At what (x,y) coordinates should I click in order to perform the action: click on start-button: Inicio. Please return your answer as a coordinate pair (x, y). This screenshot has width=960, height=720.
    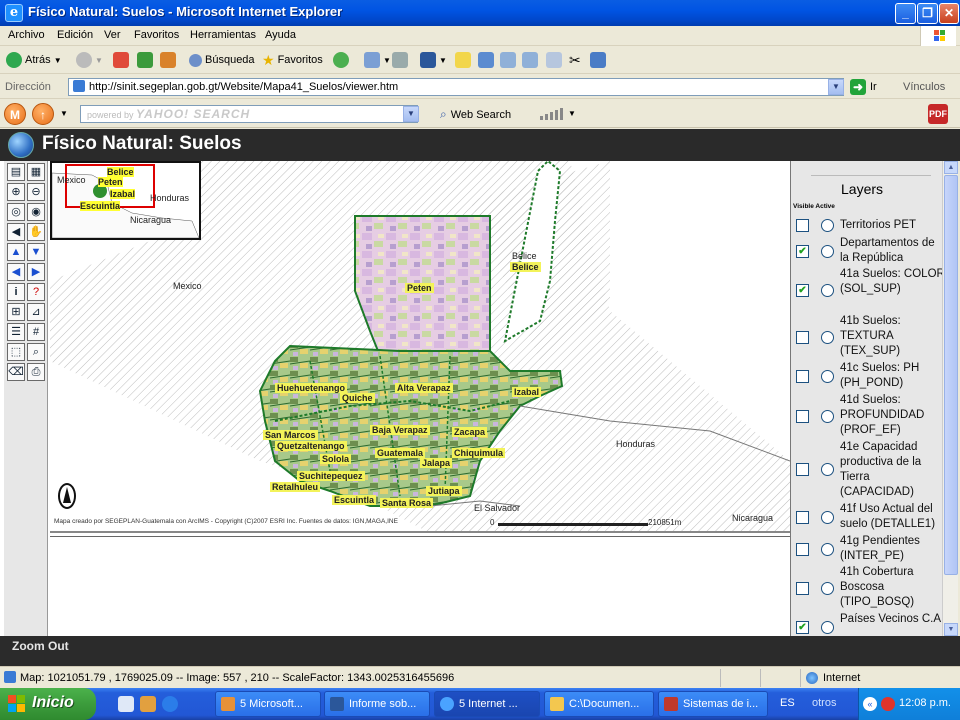
    Looking at the image, I should click on (48, 704).